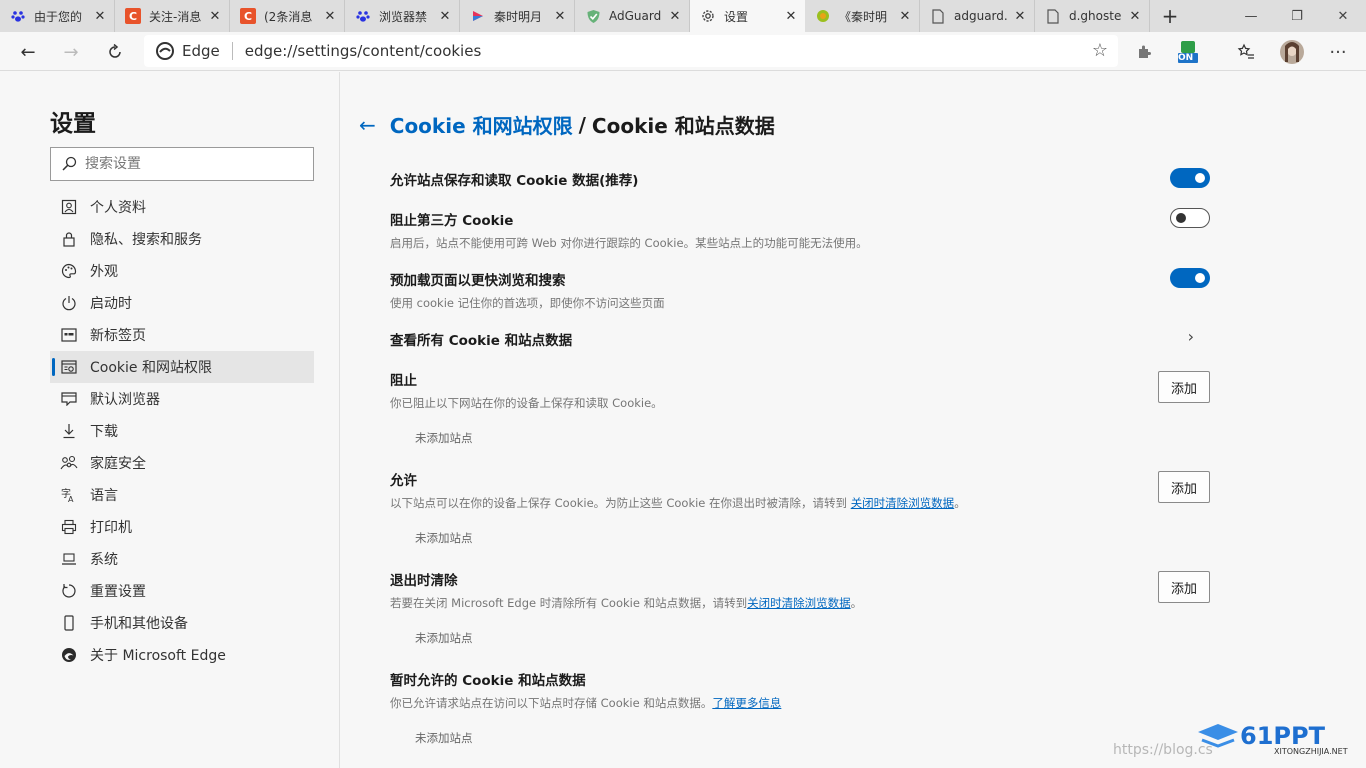 The width and height of the screenshot is (1366, 768). What do you see at coordinates (69, 207) in the screenshot?
I see `profile-icon` at bounding box center [69, 207].